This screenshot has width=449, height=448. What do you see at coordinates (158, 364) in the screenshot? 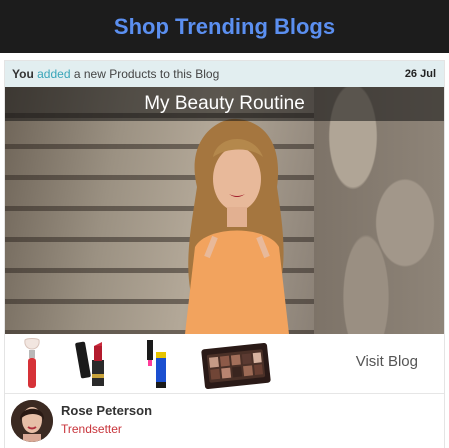
I see `mascara-icon` at bounding box center [158, 364].